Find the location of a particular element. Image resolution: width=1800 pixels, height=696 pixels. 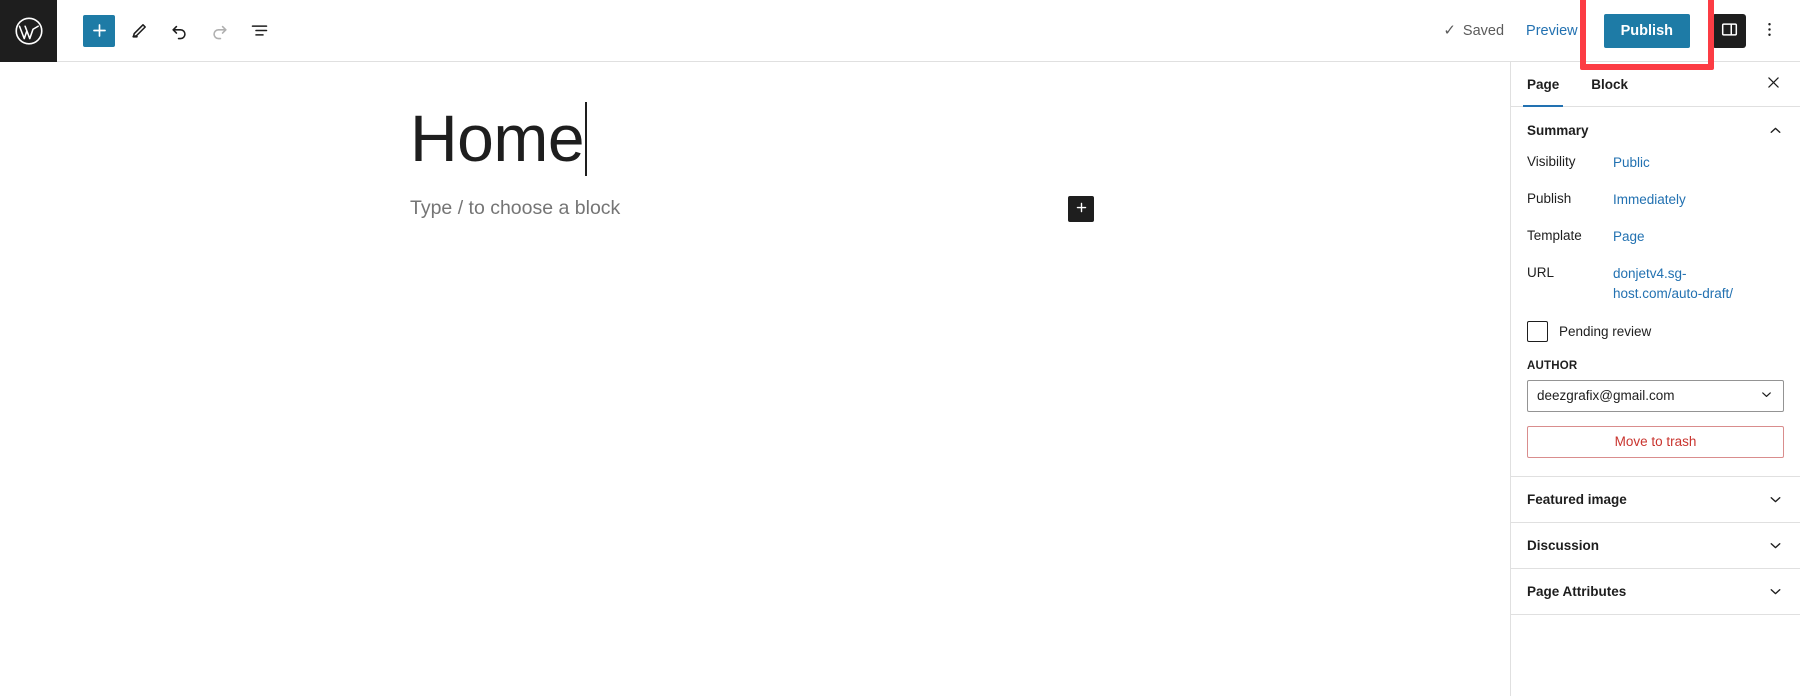

move-to-trash-button: Move to trash is located at coordinates (1655, 441).